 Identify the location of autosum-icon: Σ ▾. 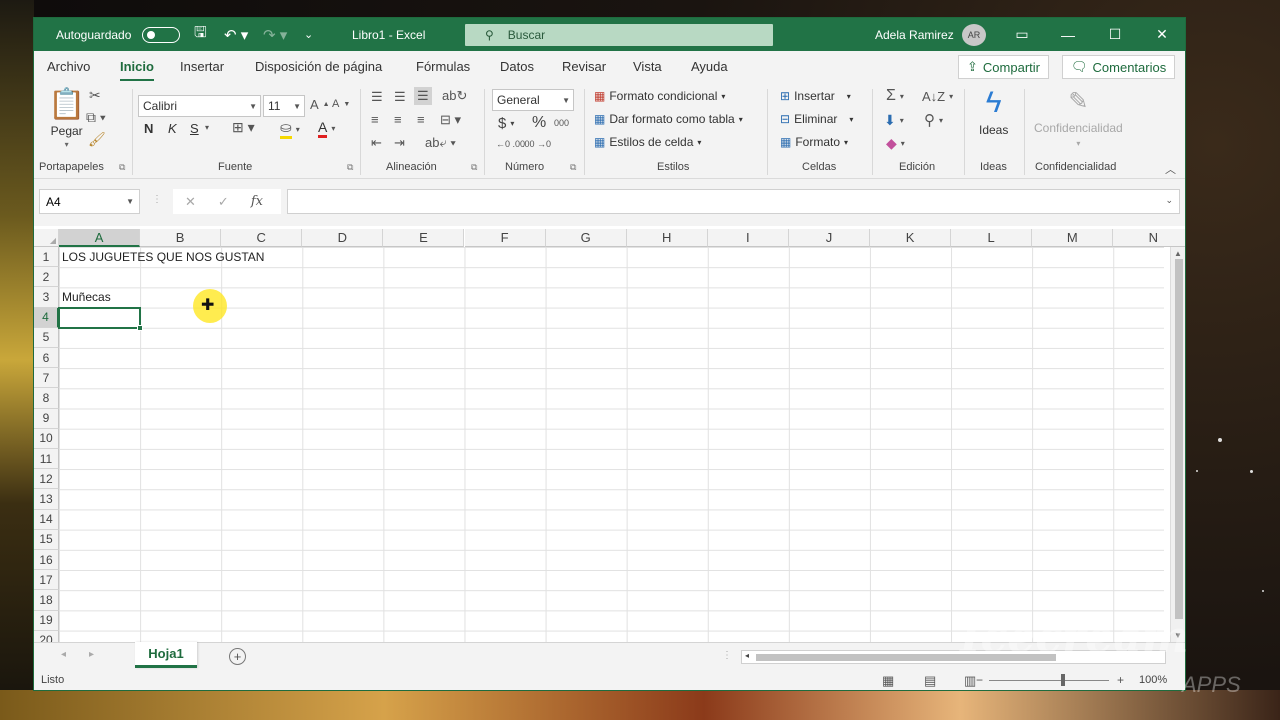
(895, 96).